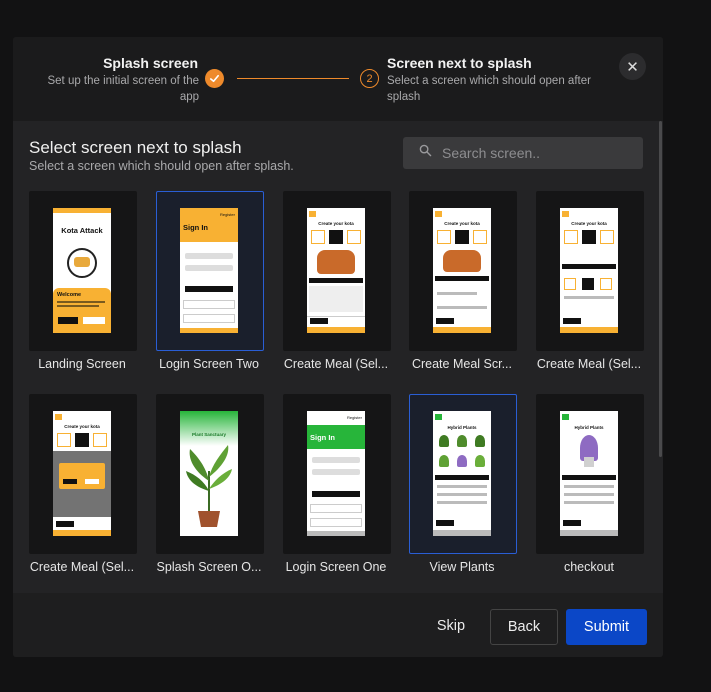 The height and width of the screenshot is (692, 711). What do you see at coordinates (660, 289) in the screenshot?
I see `scrollbar` at bounding box center [660, 289].